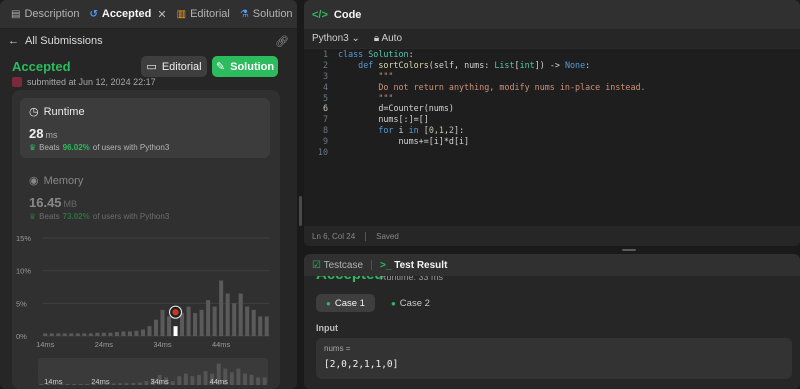 The width and height of the screenshot is (800, 389). I want to click on mode-label: Auto, so click(392, 38).